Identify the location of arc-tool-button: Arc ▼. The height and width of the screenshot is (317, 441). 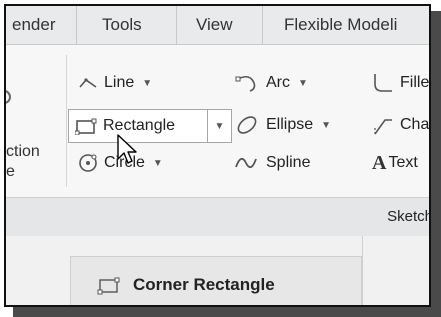
(271, 83).